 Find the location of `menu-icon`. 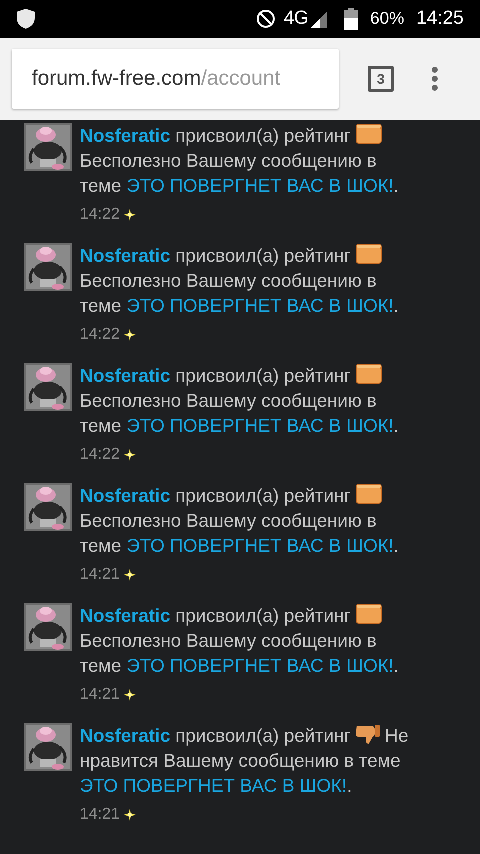

menu-icon is located at coordinates (435, 79).